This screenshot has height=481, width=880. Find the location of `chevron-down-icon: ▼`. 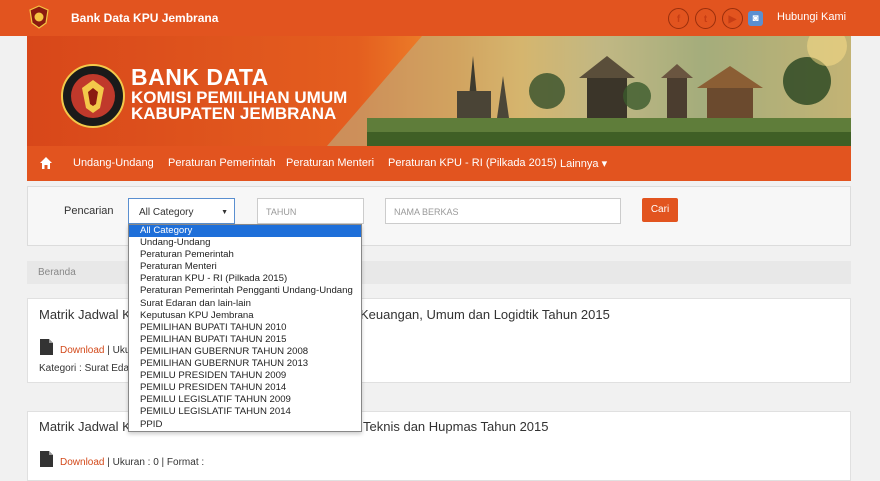

chevron-down-icon: ▼ is located at coordinates (224, 212).